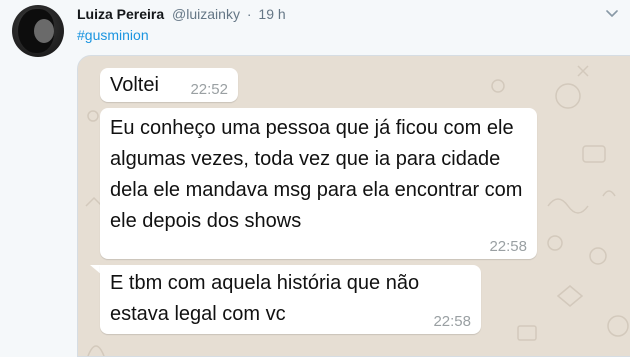  I want to click on display-name: Luiza Pereira, so click(120, 14).